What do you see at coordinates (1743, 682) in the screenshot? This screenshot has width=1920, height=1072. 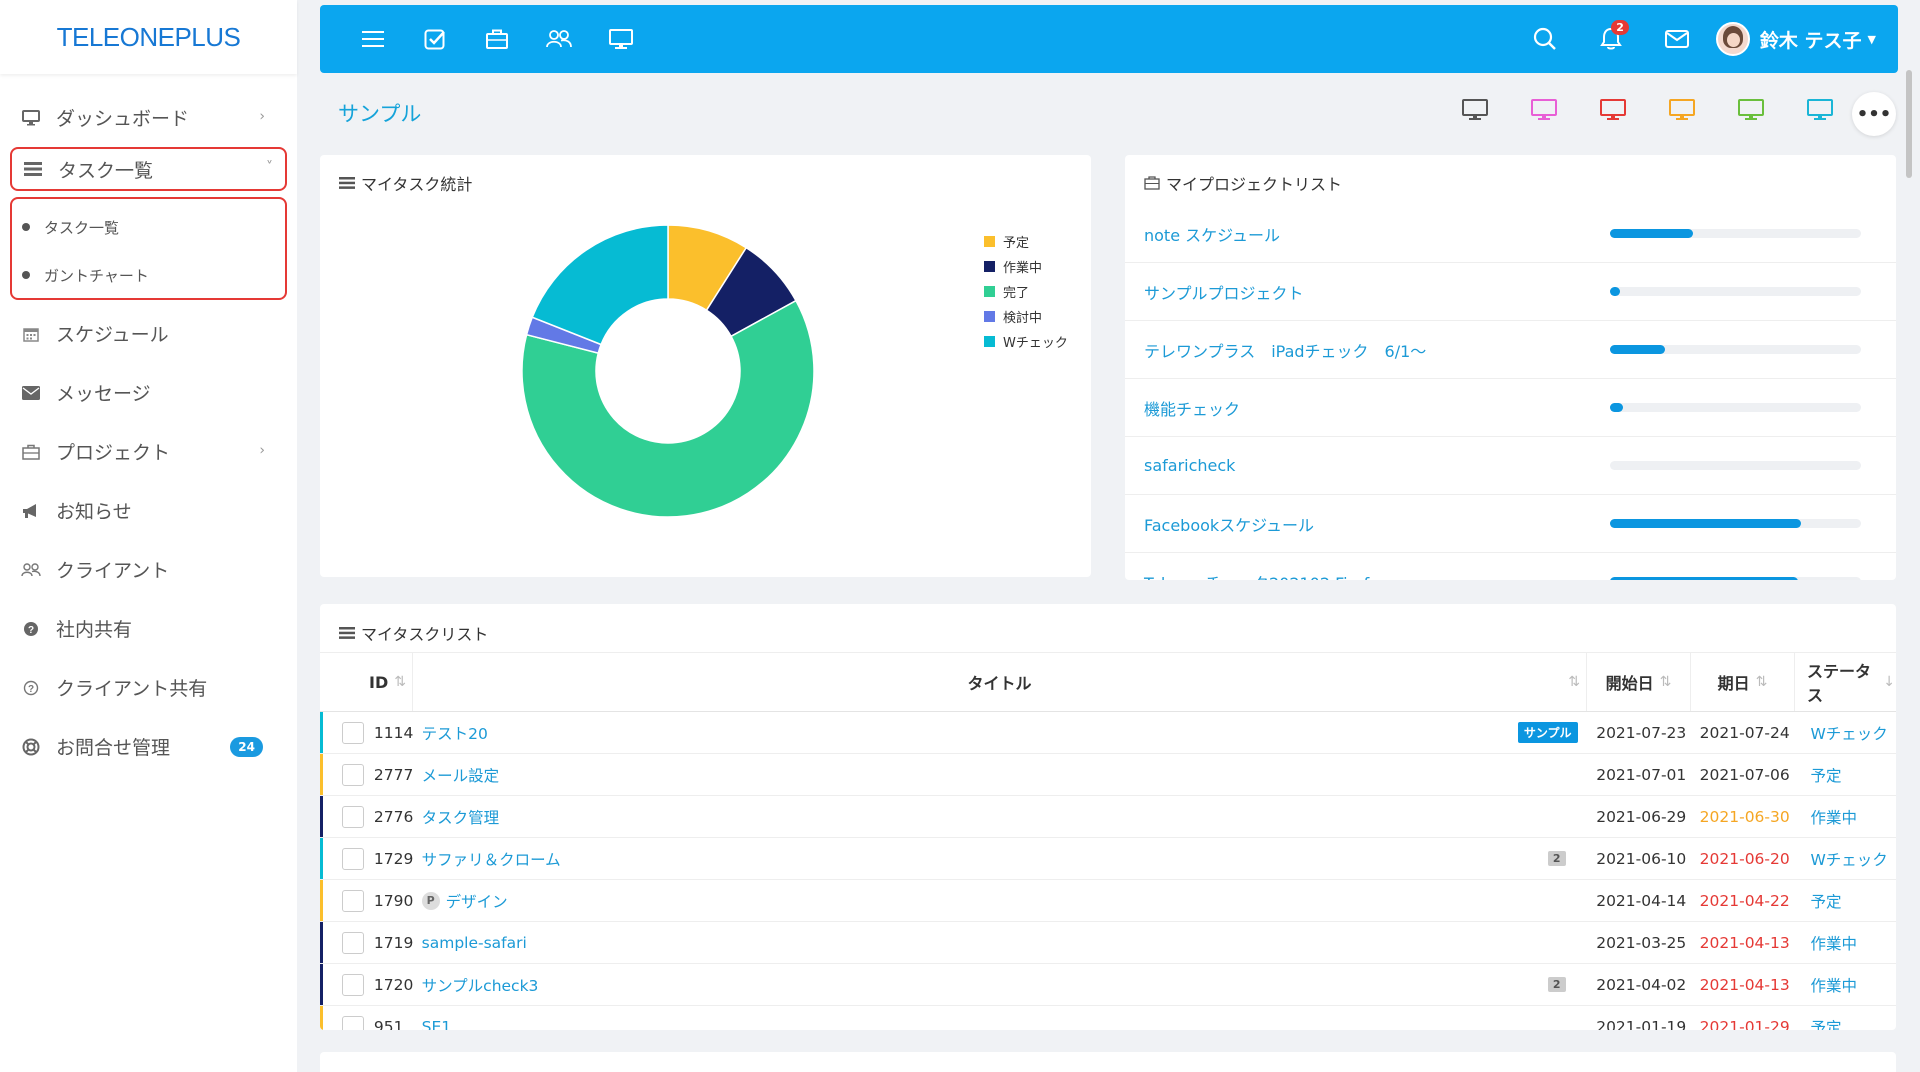 I see `column-header-due: 期日 ⇅` at bounding box center [1743, 682].